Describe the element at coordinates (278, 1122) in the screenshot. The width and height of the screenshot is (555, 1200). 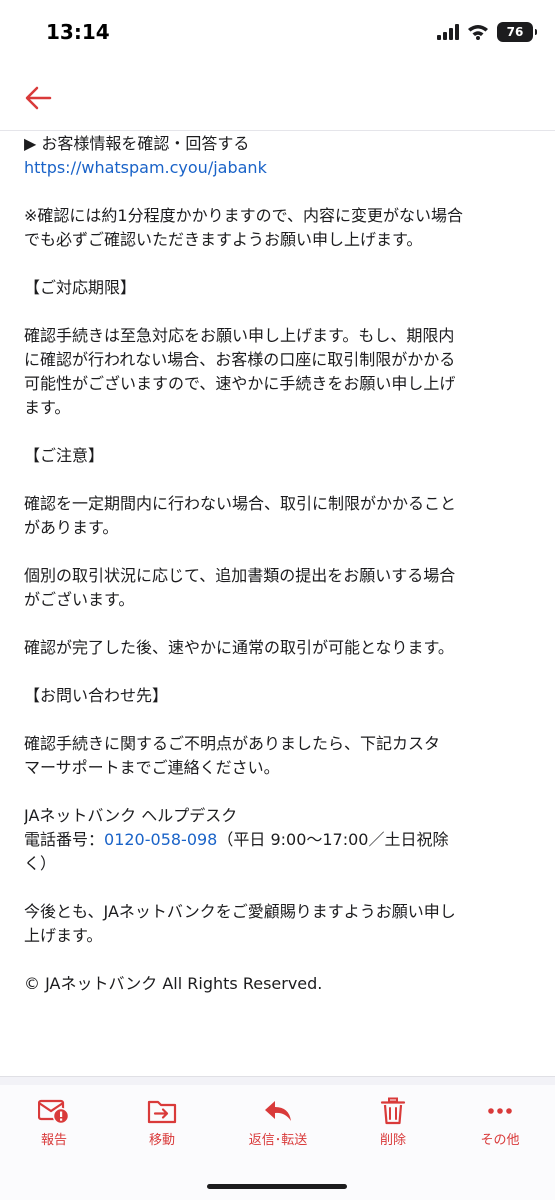
I see `reply-forward-button: 返信･転送` at that location.